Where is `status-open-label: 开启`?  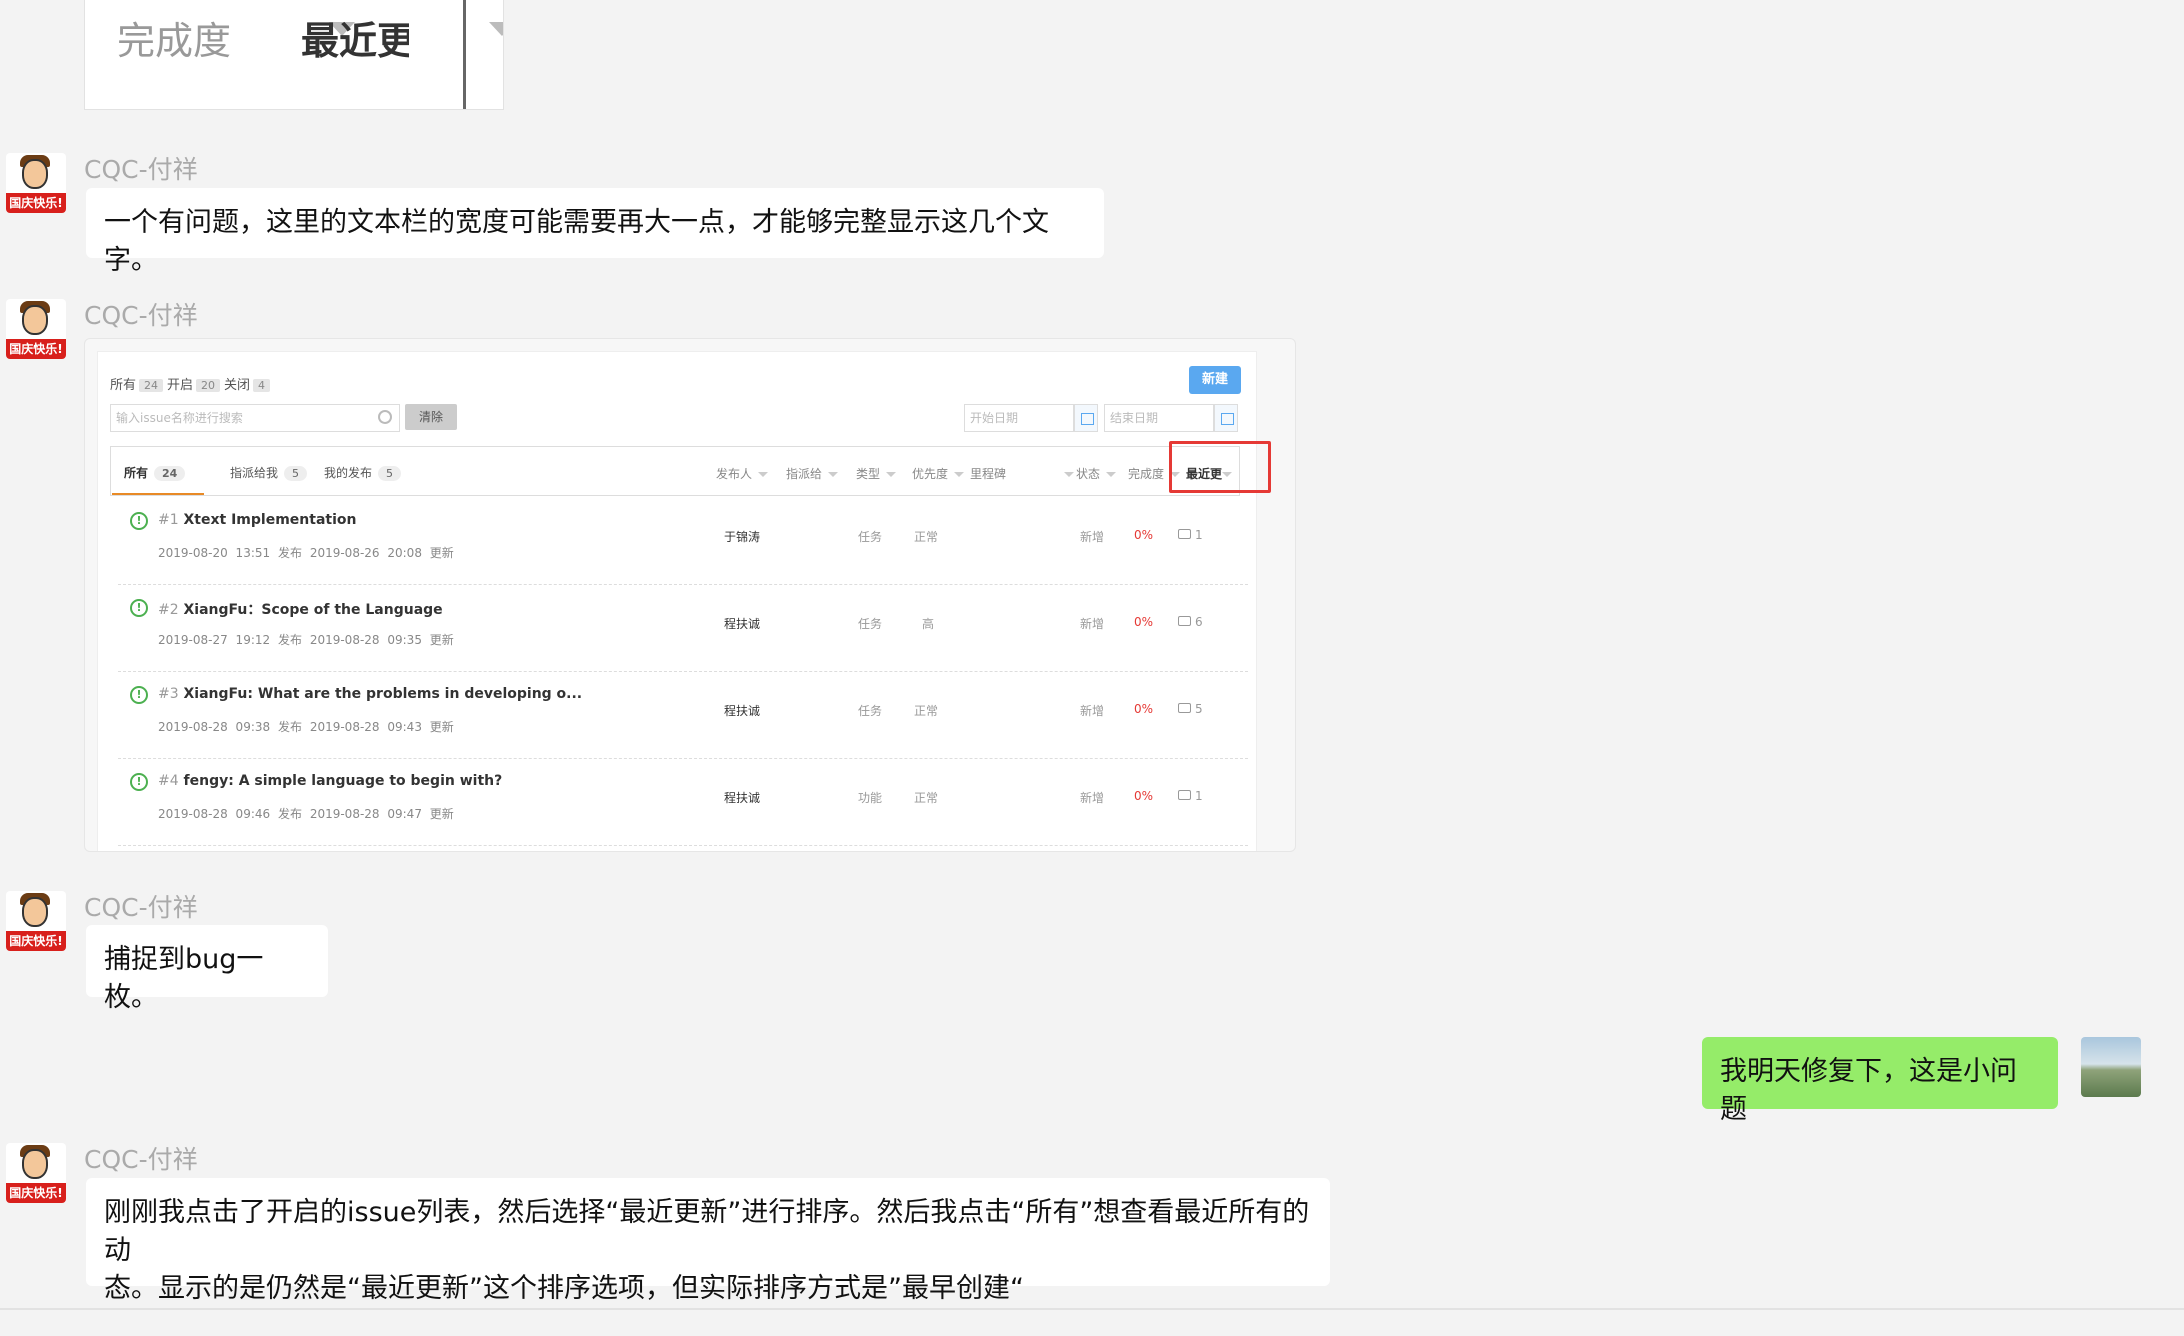 status-open-label: 开启 is located at coordinates (180, 385).